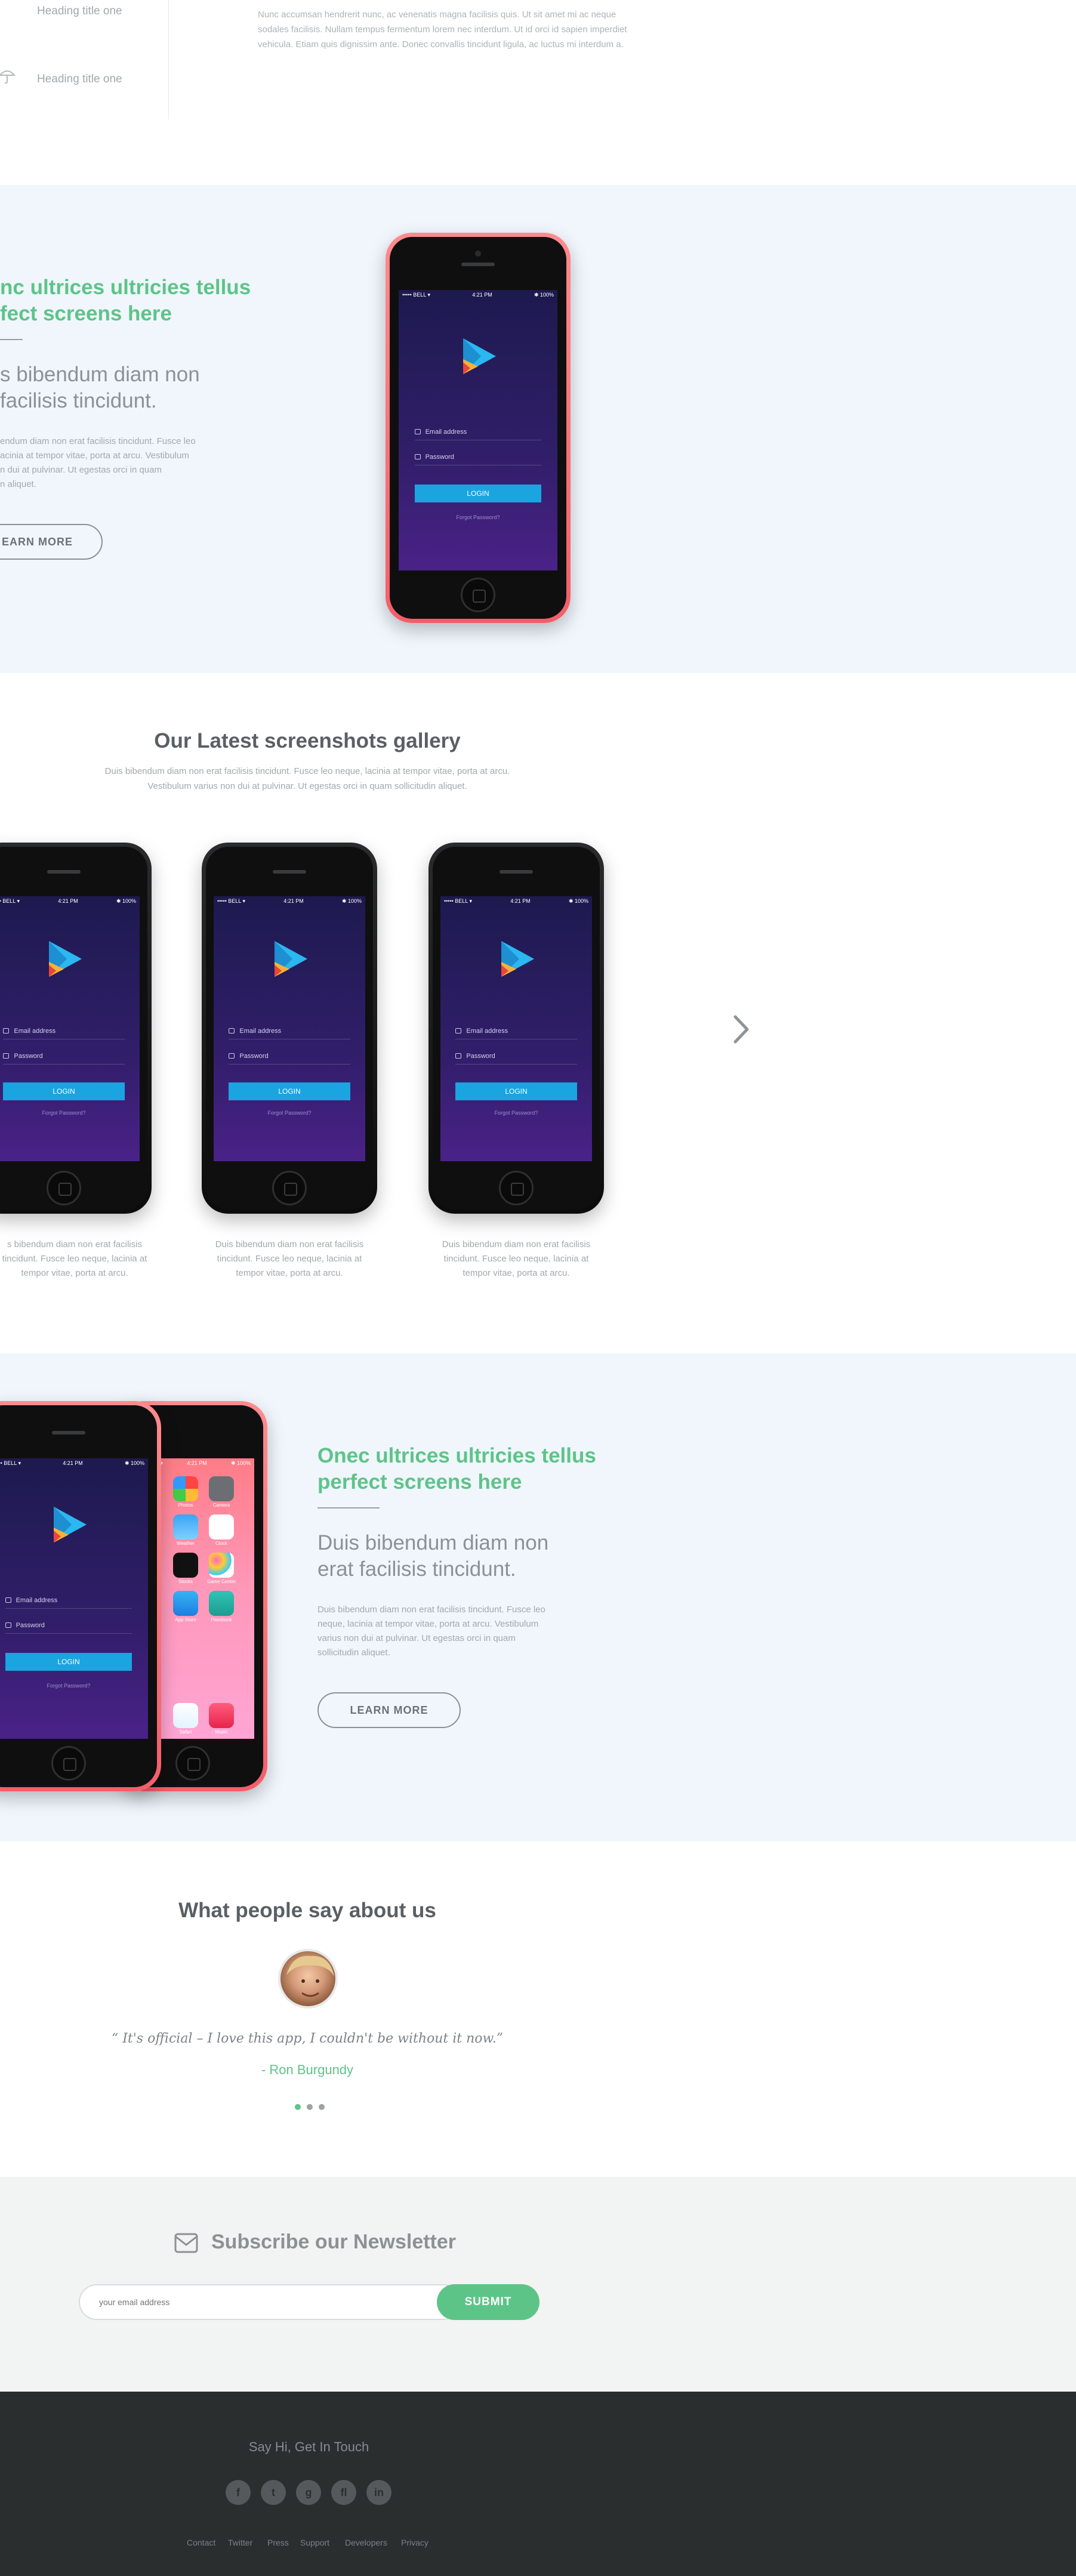  I want to click on learn-more-button-2: LEARN MORE, so click(389, 1710).